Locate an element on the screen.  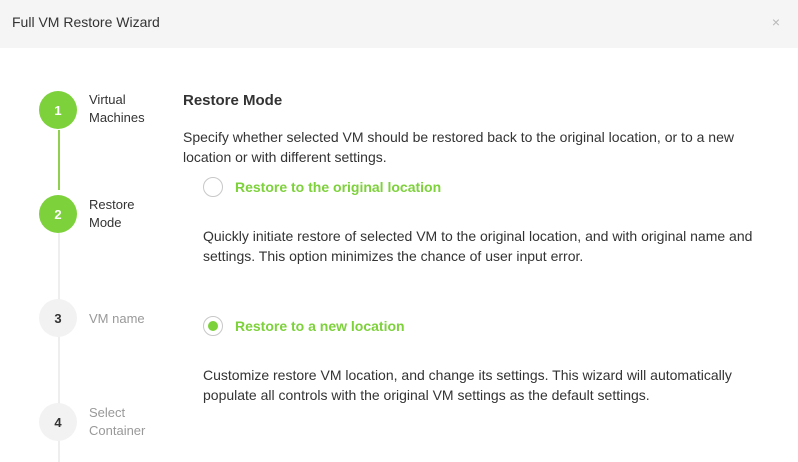
dialog-titlebar: Full VM Restore Wizard × is located at coordinates (399, 24).